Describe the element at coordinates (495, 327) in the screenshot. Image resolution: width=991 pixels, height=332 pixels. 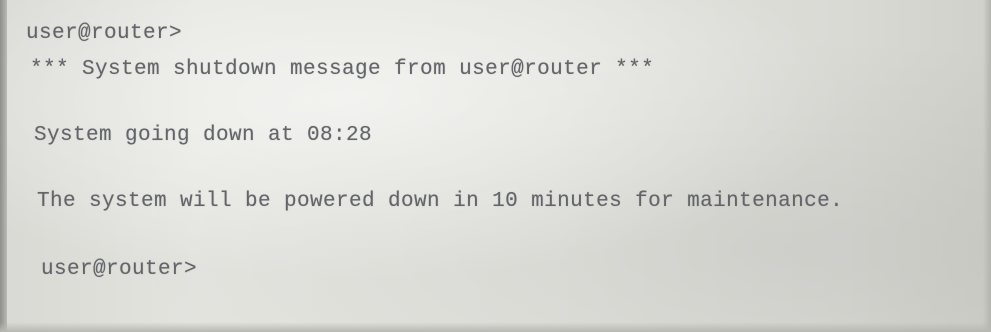
I see `monitor-bezel-bottom` at that location.